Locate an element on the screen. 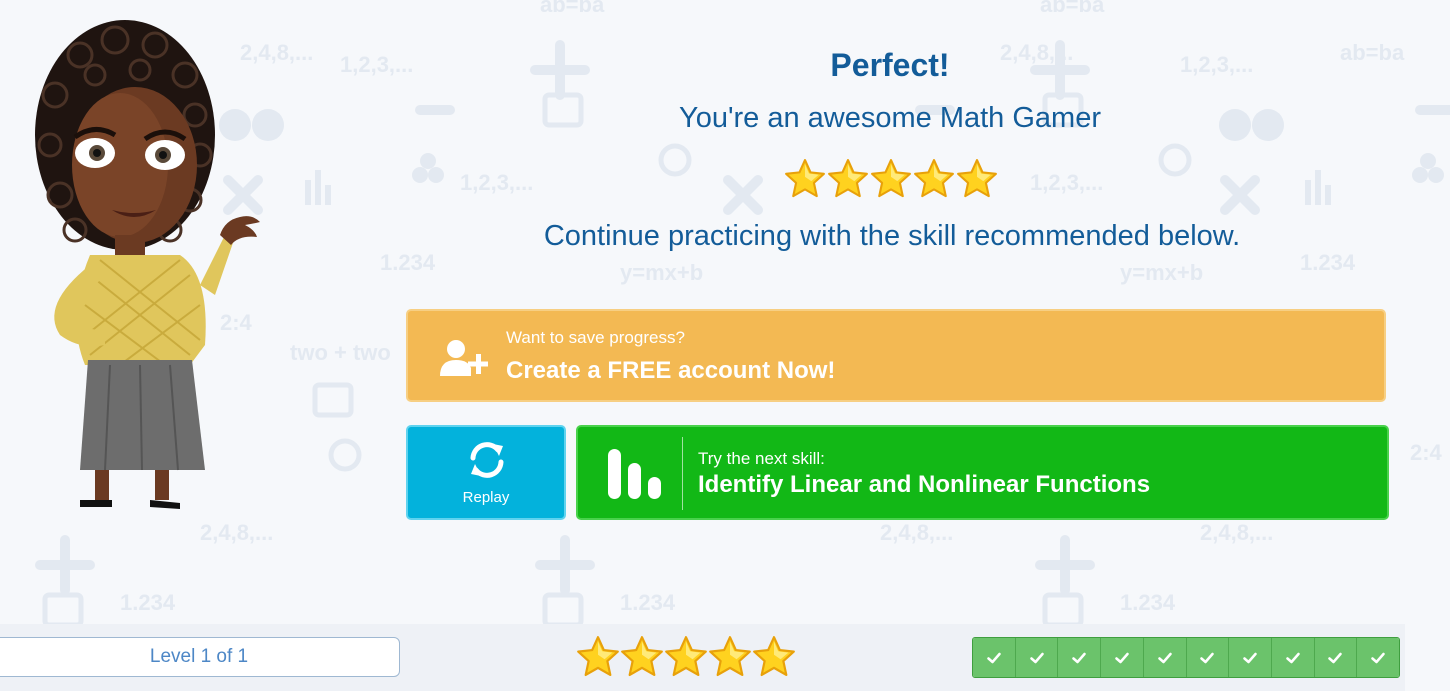  level-indicator: Level 1 of 1 is located at coordinates (200, 657).